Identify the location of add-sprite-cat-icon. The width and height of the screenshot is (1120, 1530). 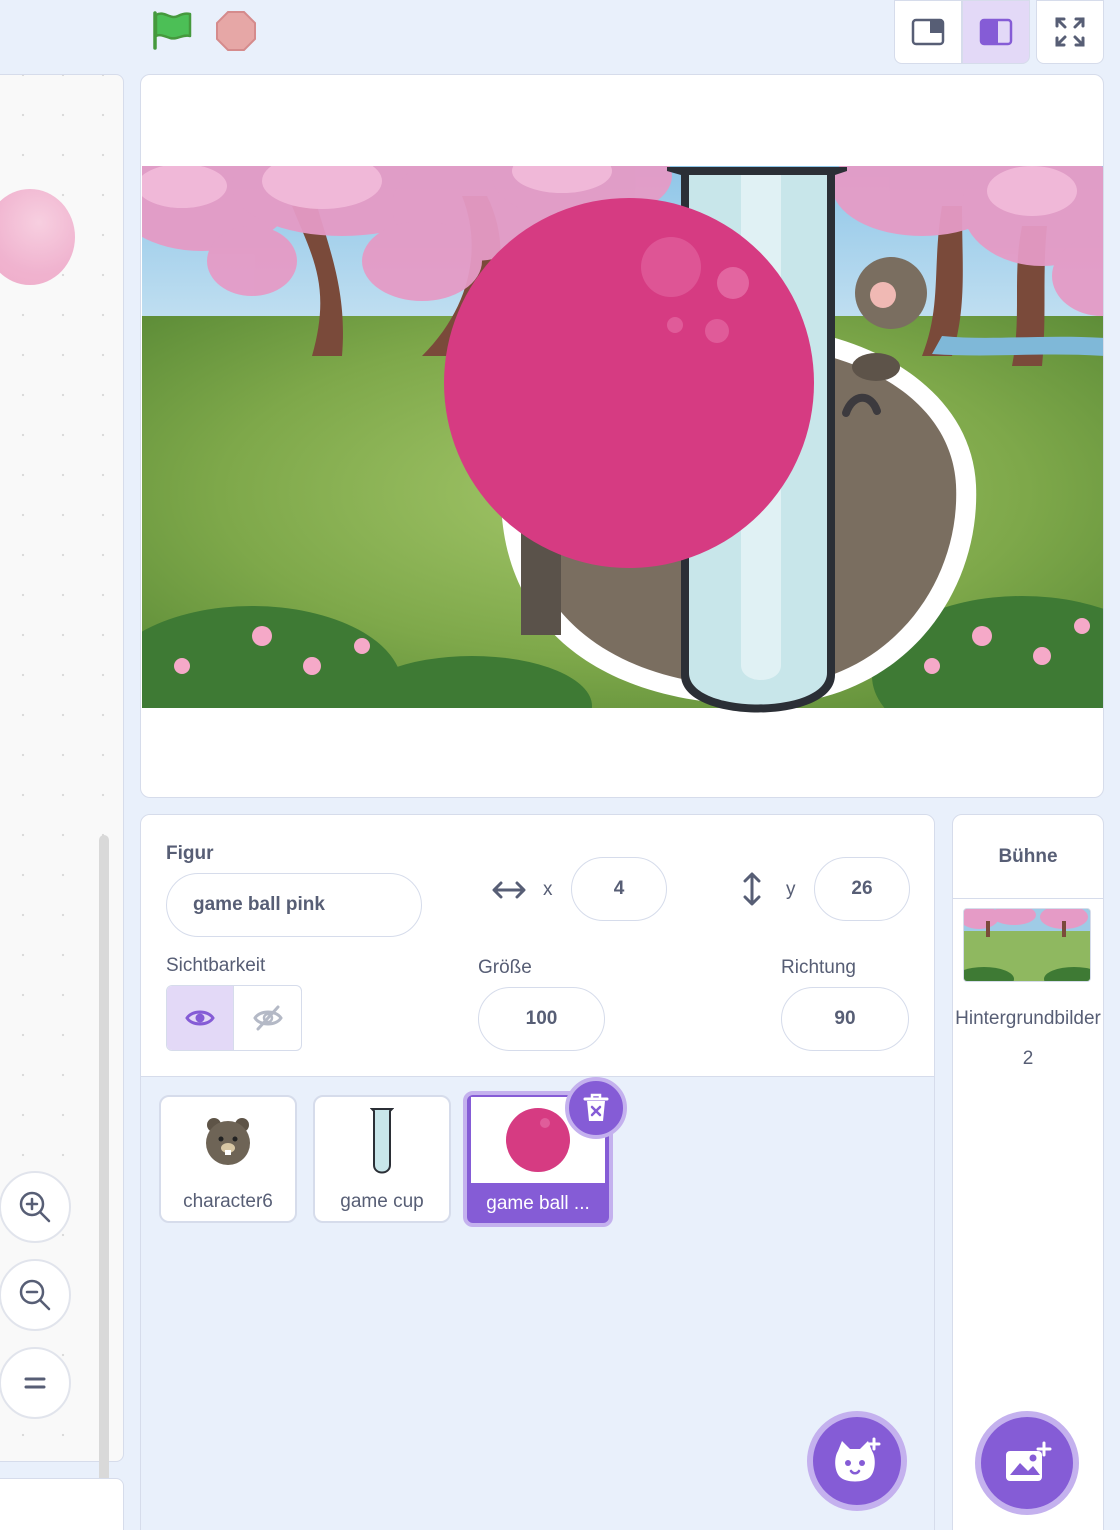
(858, 1459).